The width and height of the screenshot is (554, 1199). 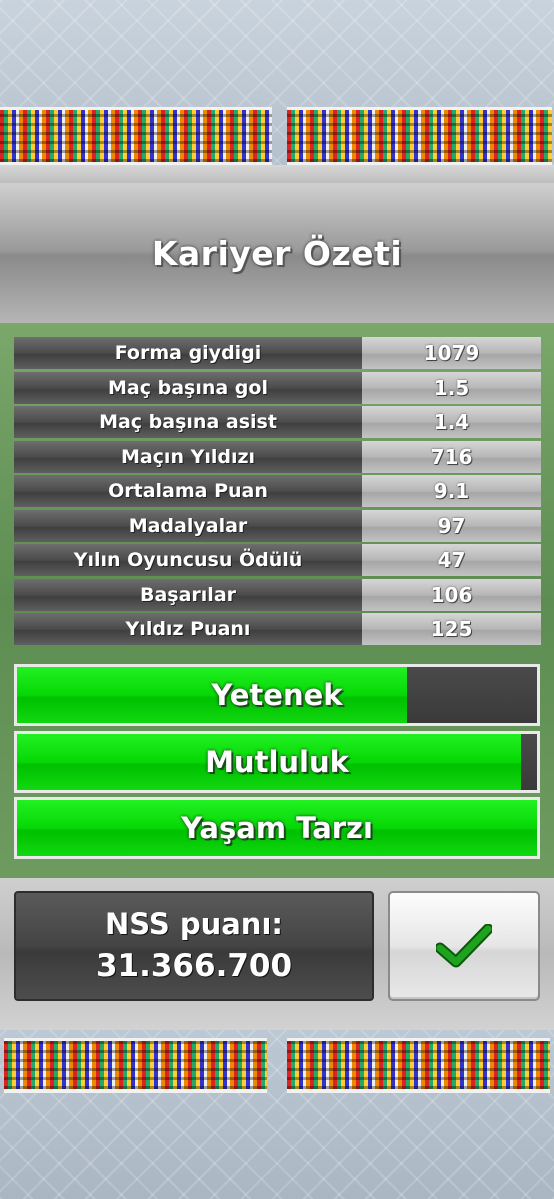 What do you see at coordinates (451, 353) in the screenshot?
I see `stat-value: 1079` at bounding box center [451, 353].